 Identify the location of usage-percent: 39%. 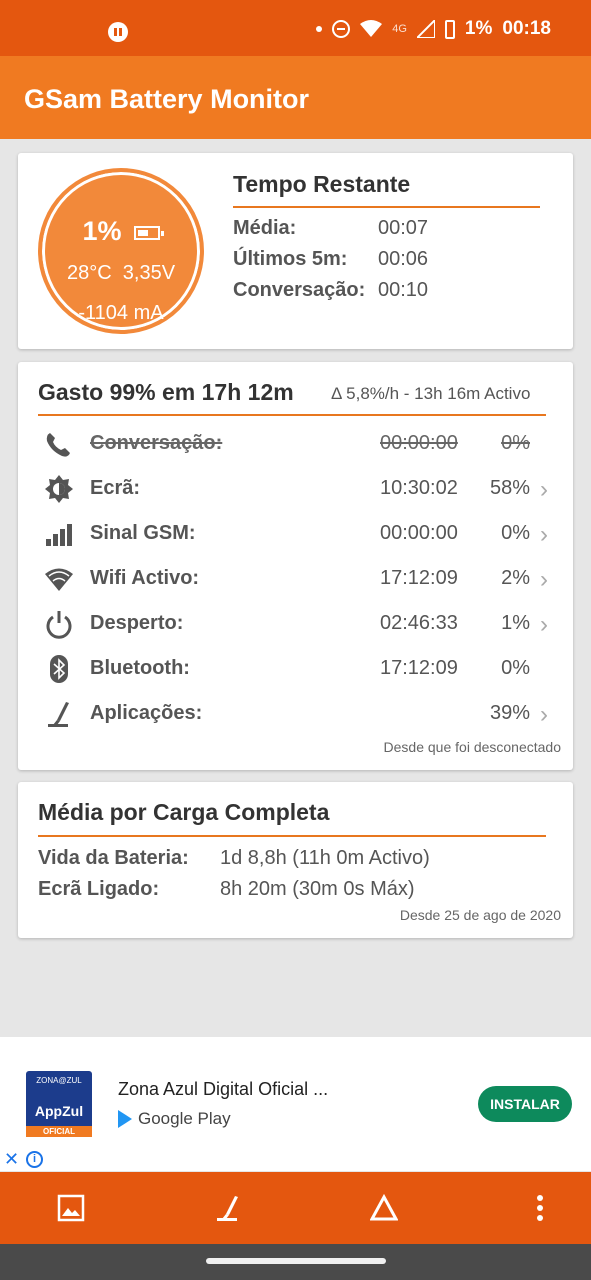
(509, 713).